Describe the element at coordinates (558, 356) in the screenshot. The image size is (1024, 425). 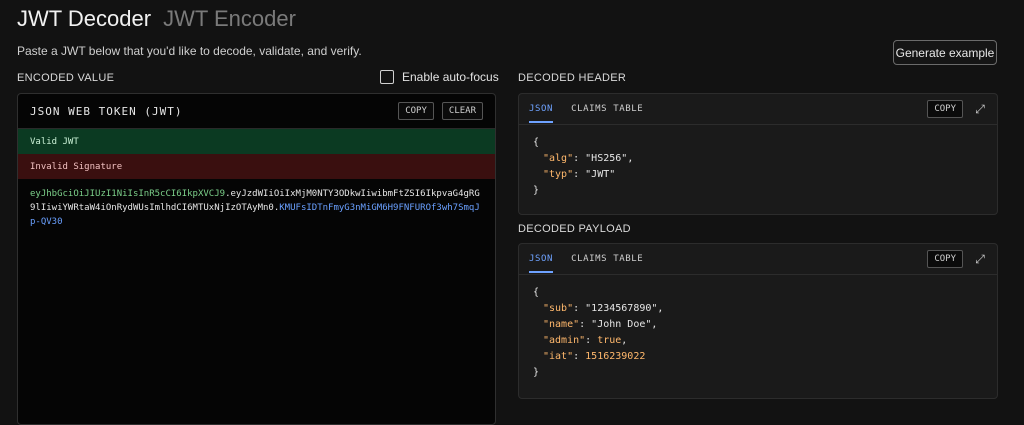
I see `json-key-iat: "iat"` at that location.